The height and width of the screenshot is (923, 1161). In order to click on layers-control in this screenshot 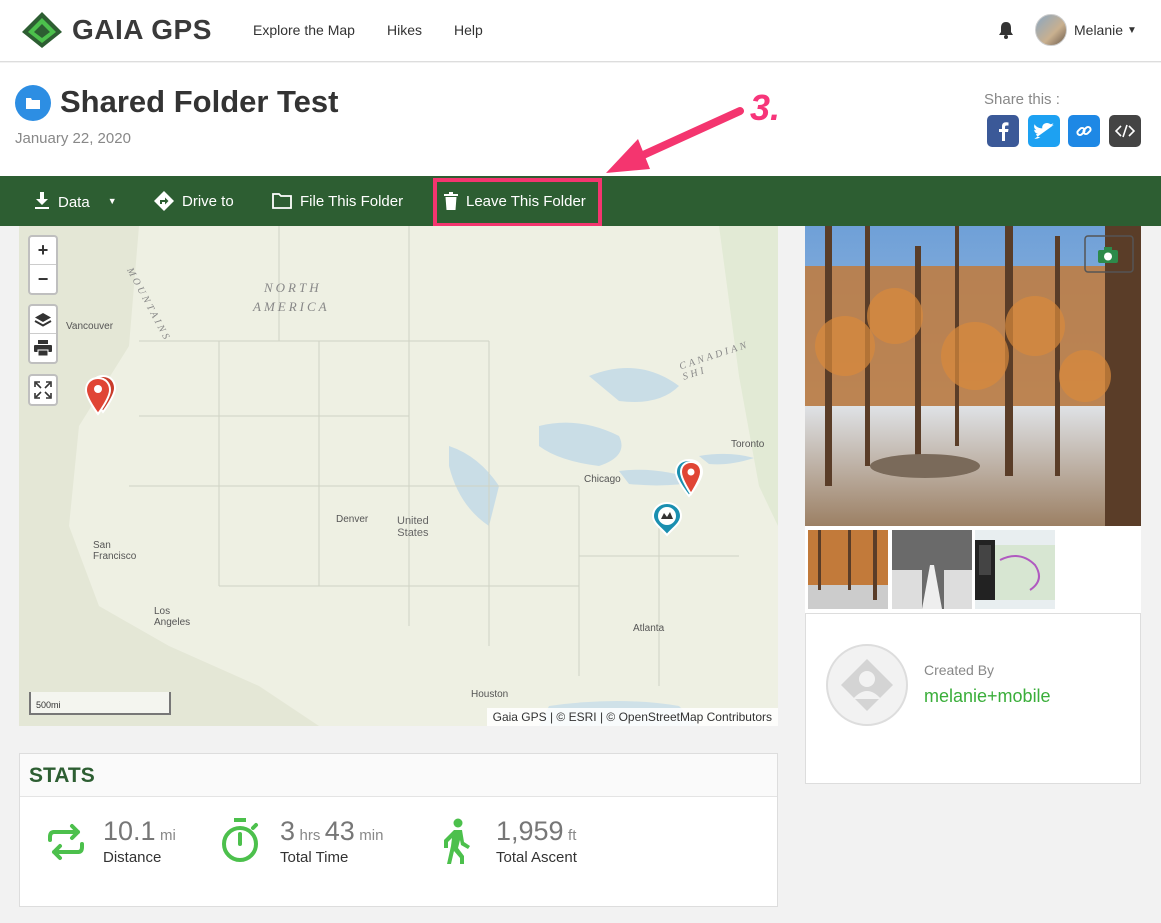, I will do `click(43, 334)`.